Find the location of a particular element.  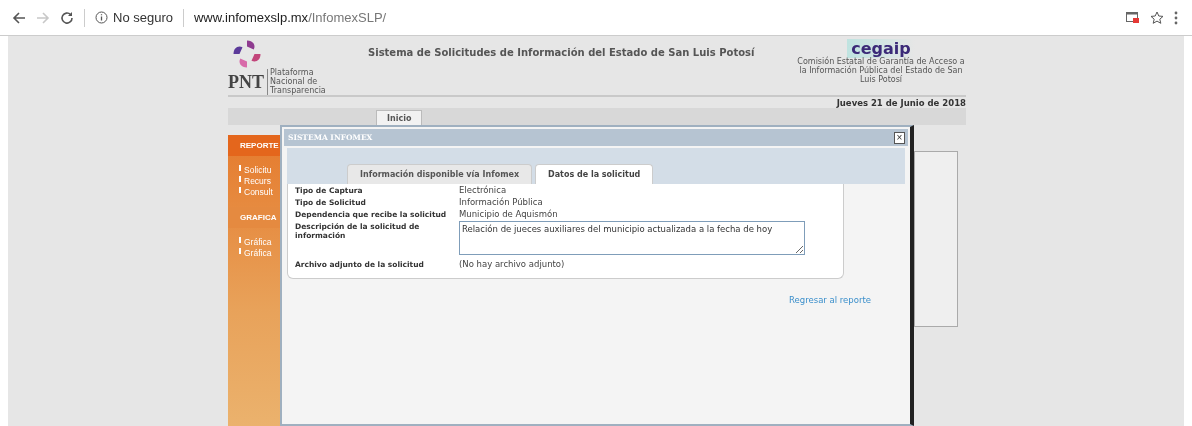

field-value: (No hay archivo adjunto) is located at coordinates (512, 264).